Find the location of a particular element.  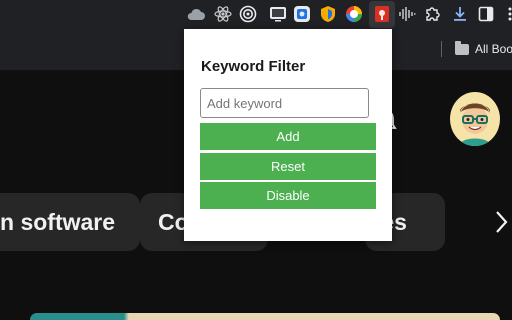

browser-toolbar is located at coordinates (256, 14).